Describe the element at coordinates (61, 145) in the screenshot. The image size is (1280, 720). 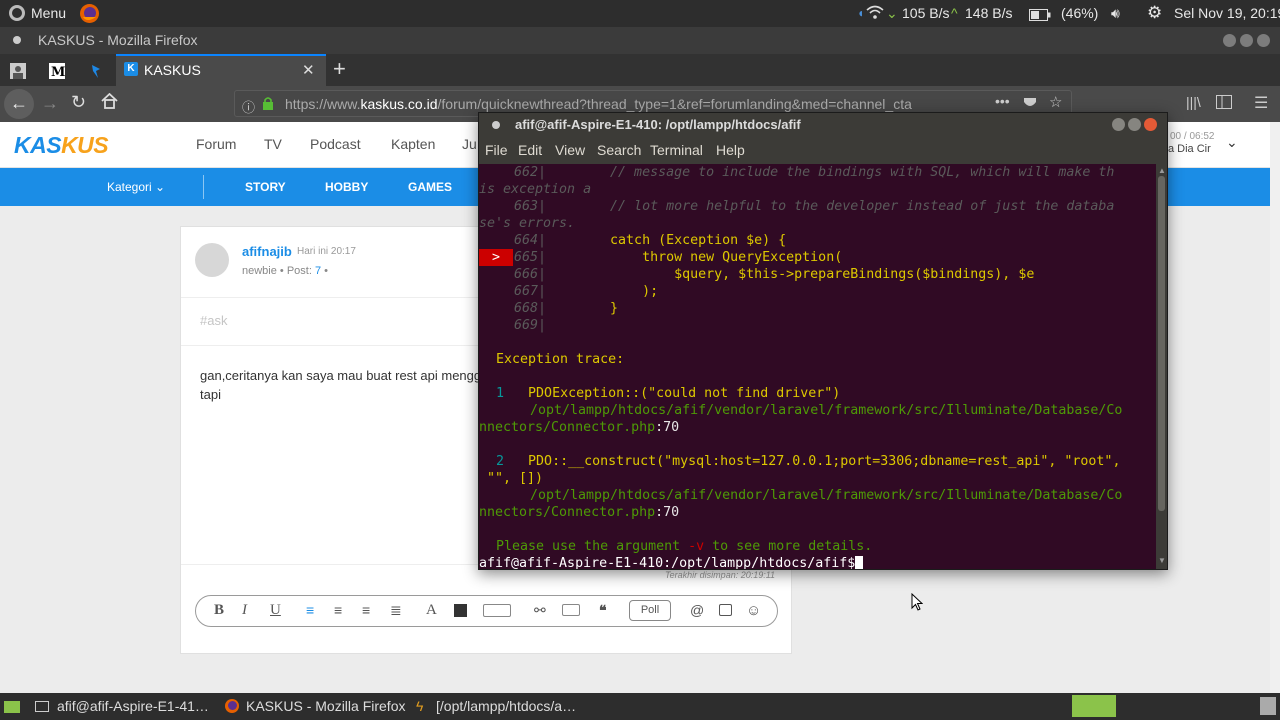
I see `kaskus-logo: KASKUS` at that location.